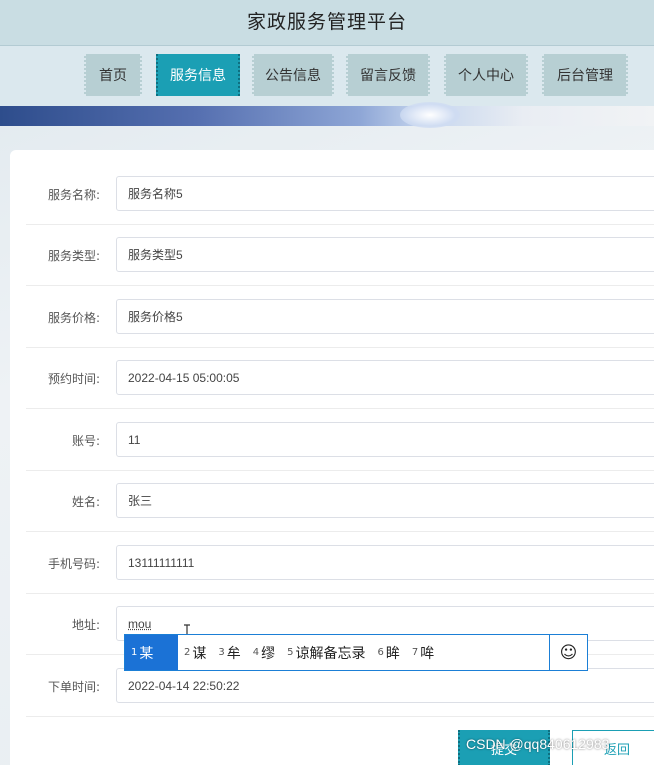  Describe the element at coordinates (423, 652) in the screenshot. I see `ime-candidate: 7哞` at that location.